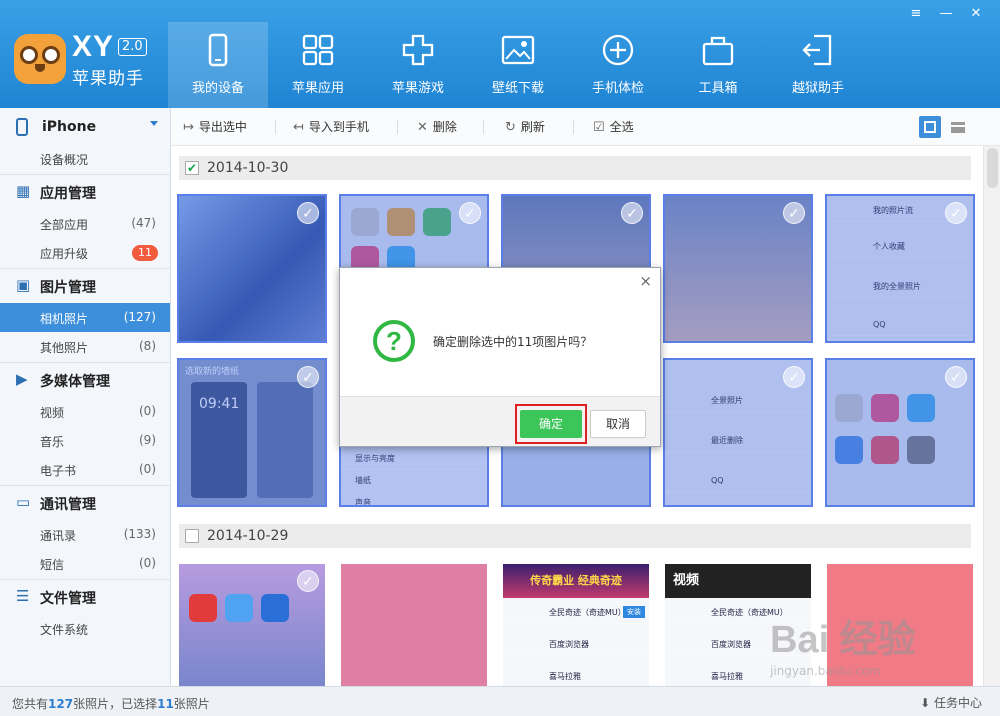 The height and width of the screenshot is (716, 1000). Describe the element at coordinates (192, 168) in the screenshot. I see `group-checkbox: ✔` at that location.